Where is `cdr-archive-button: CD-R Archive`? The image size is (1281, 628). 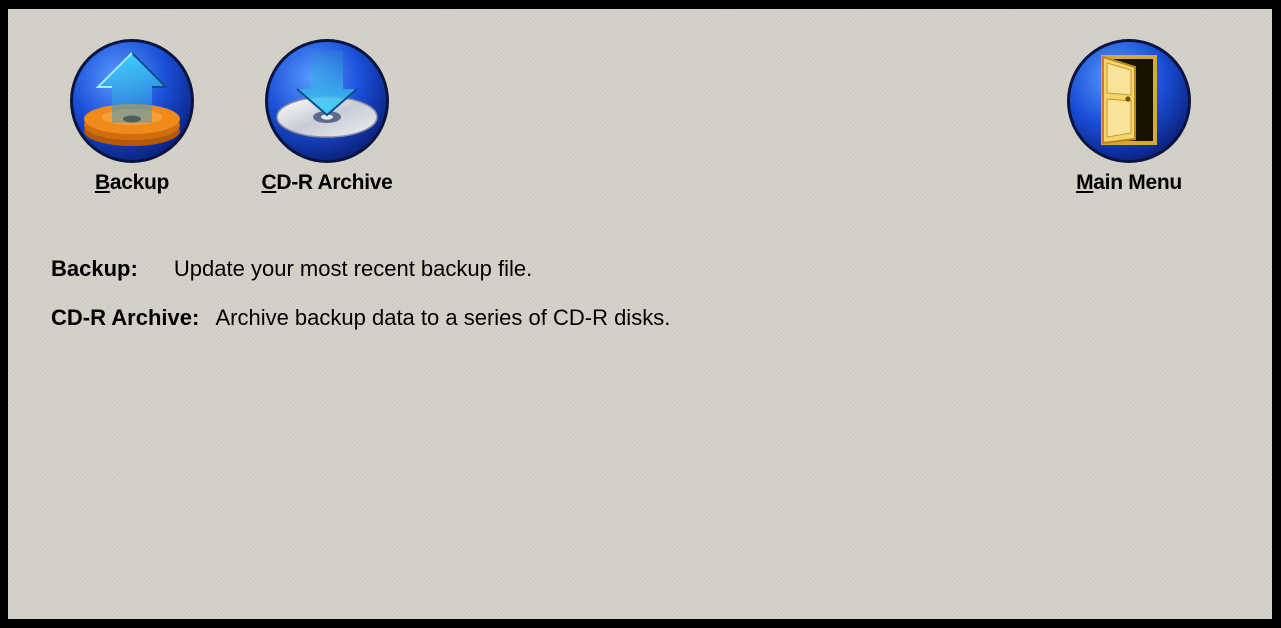
cdr-archive-button: CD-R Archive is located at coordinates (327, 116).